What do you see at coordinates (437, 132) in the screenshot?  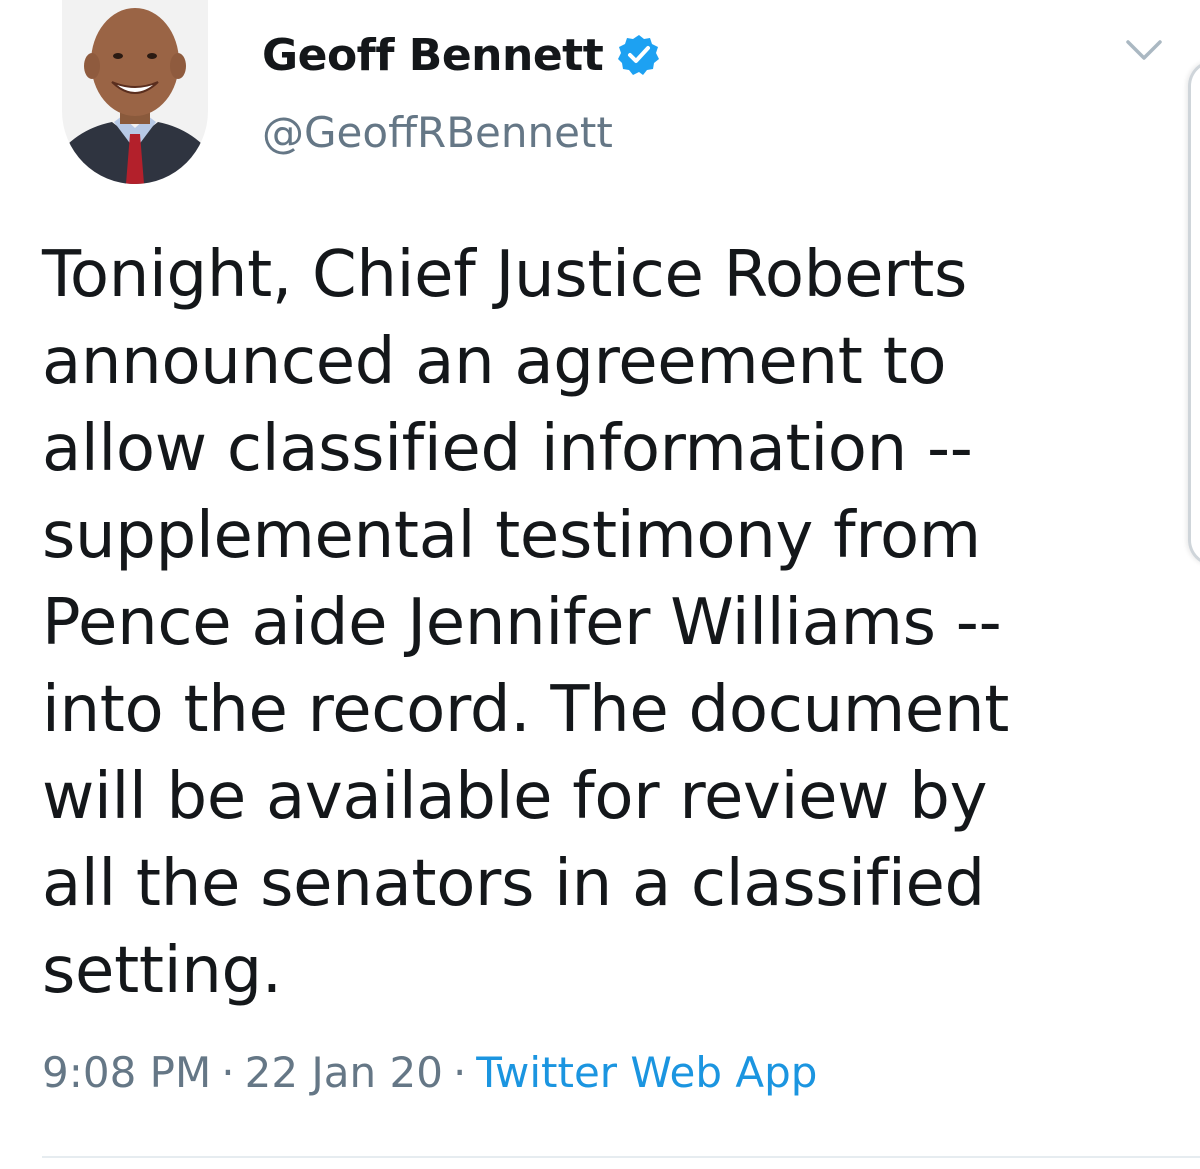 I see `author-handle: @GeoffRBennett` at bounding box center [437, 132].